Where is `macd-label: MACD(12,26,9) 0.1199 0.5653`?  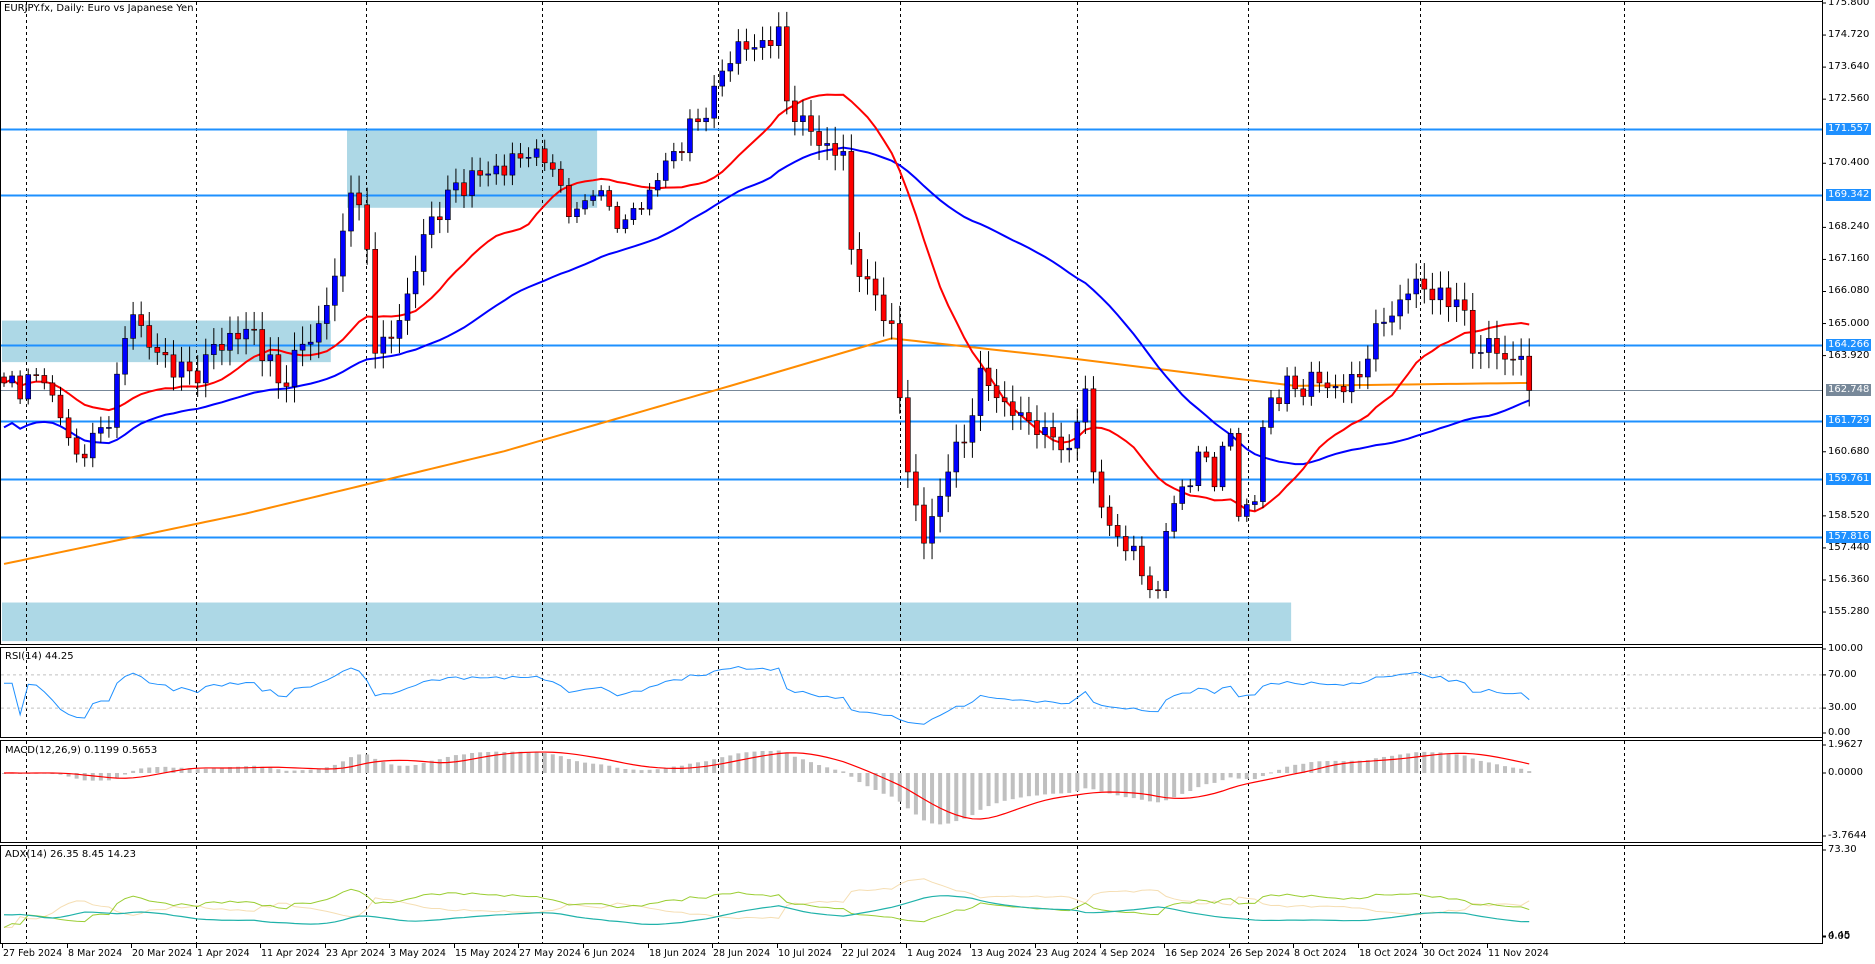
macd-label: MACD(12,26,9) 0.1199 0.5653 is located at coordinates (81, 750).